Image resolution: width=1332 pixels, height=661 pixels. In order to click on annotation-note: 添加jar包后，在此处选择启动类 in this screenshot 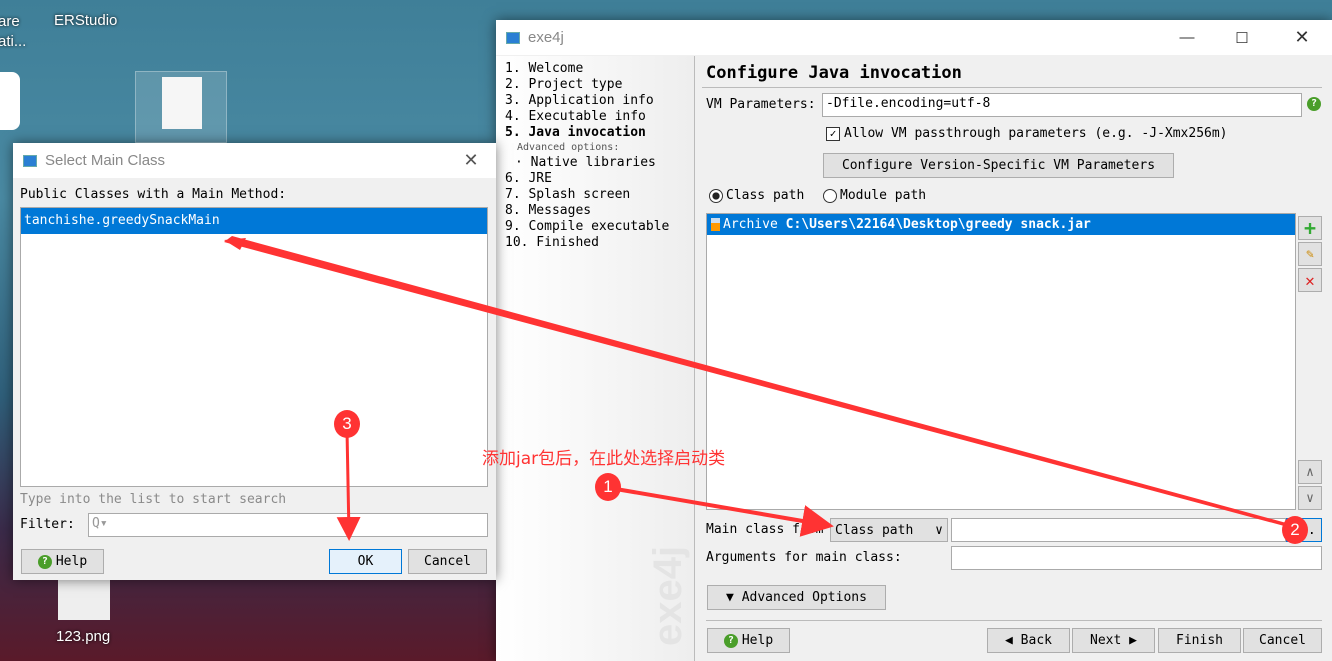, I will do `click(604, 459)`.